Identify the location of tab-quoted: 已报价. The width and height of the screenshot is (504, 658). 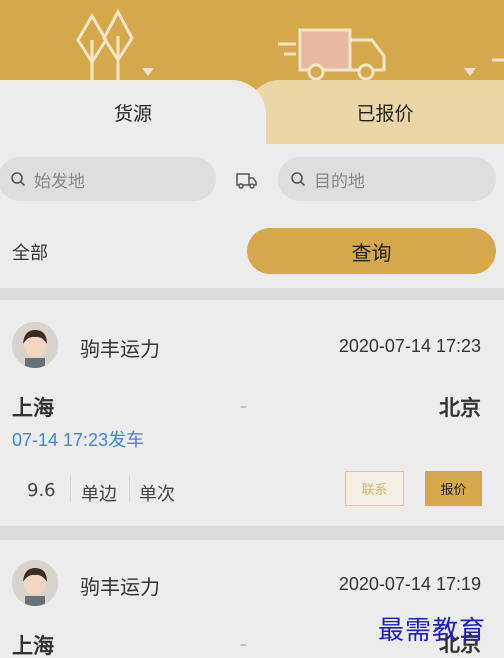
(375, 112).